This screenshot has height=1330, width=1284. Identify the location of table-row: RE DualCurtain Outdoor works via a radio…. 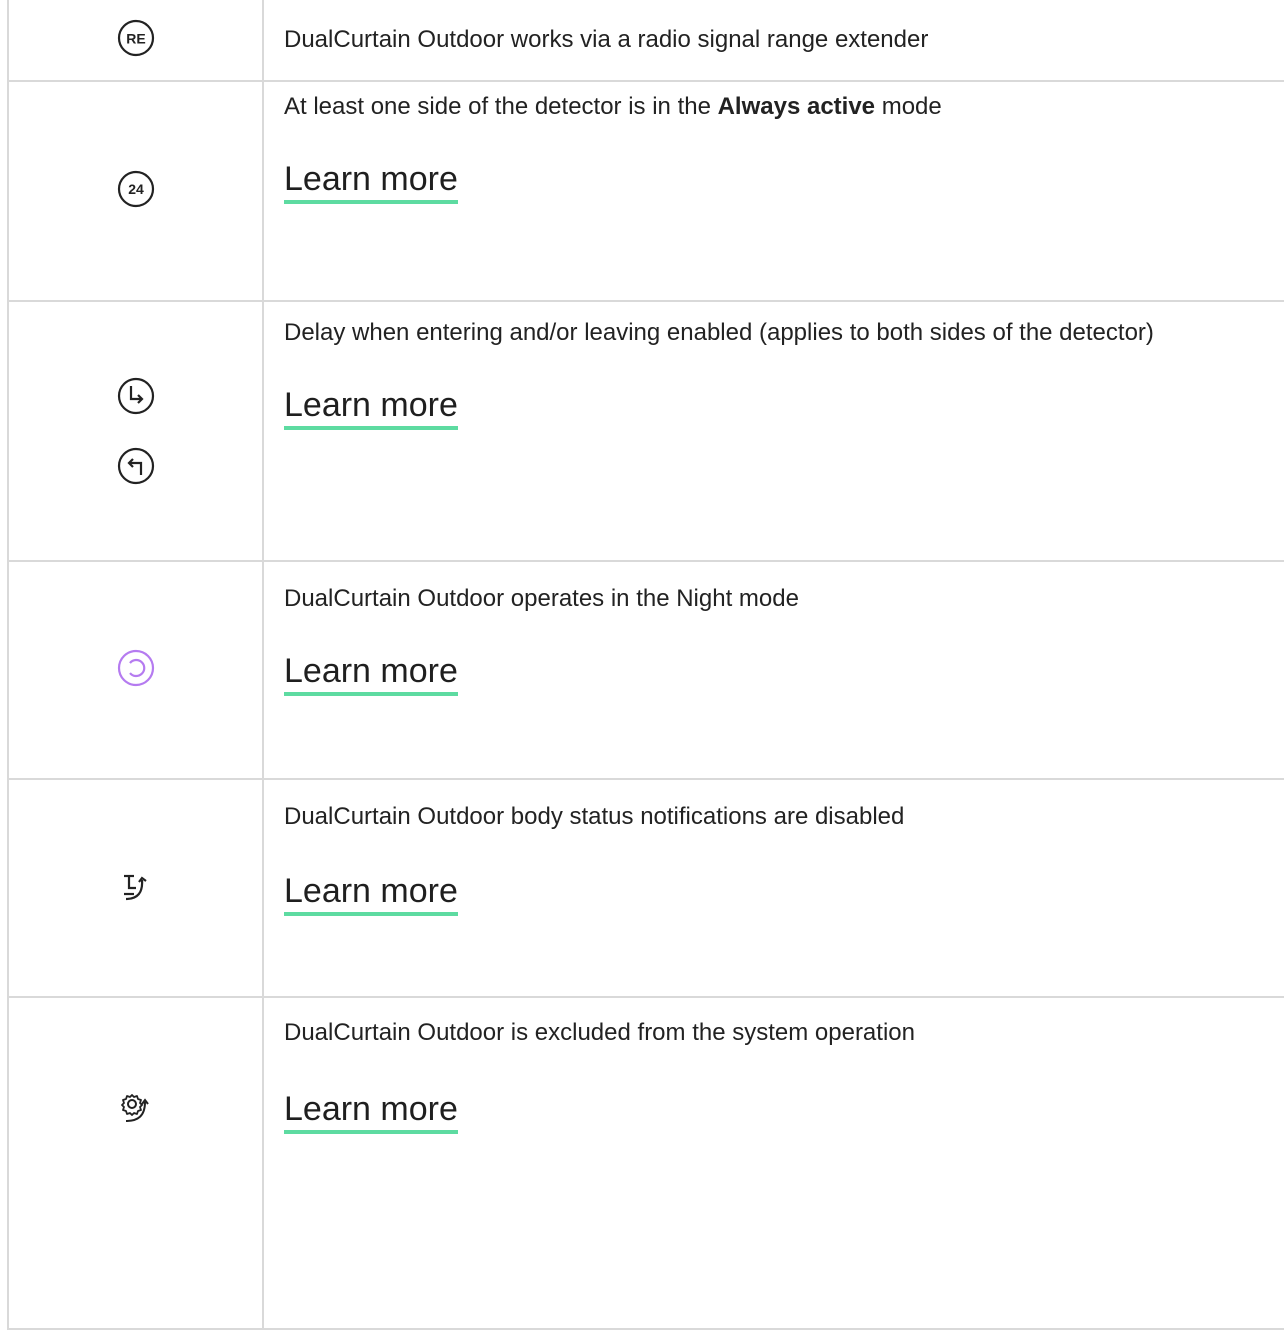
(645, 41).